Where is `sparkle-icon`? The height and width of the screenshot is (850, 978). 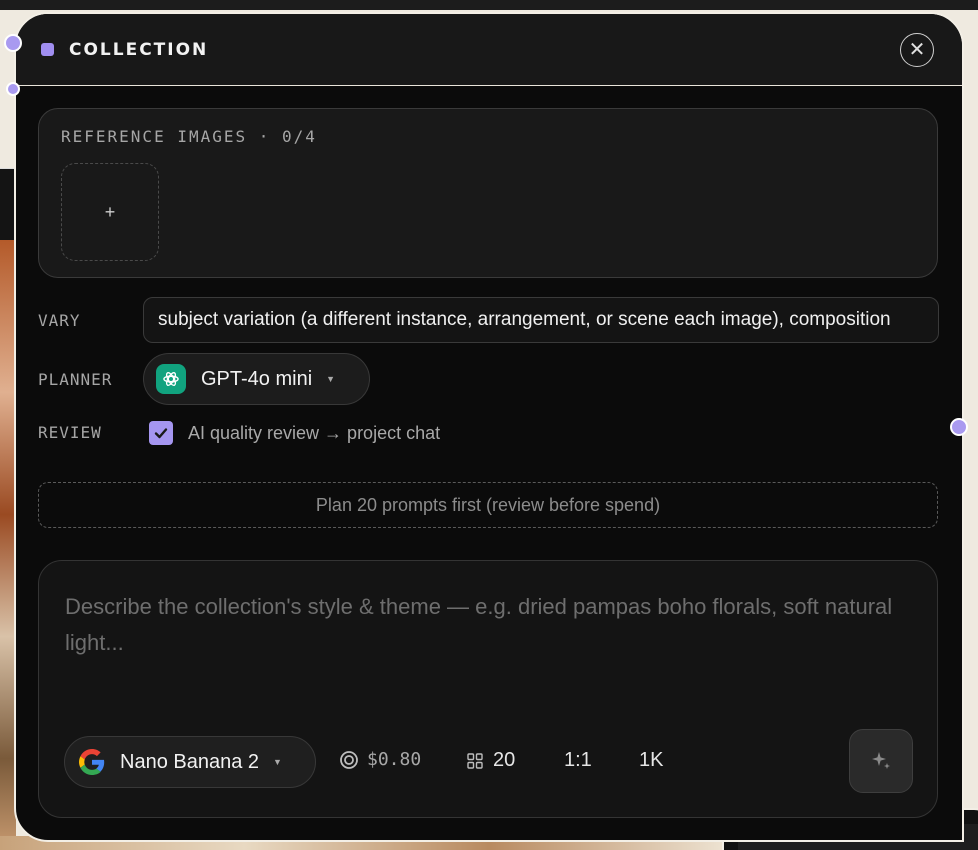
sparkle-icon is located at coordinates (881, 760).